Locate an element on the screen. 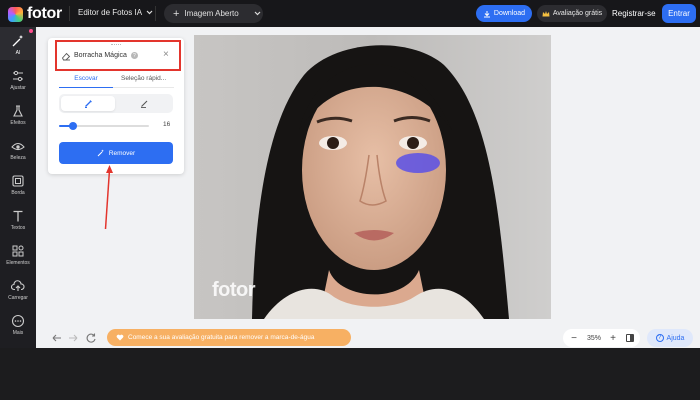 The height and width of the screenshot is (400, 700). active-tab-indicator is located at coordinates (86, 87).